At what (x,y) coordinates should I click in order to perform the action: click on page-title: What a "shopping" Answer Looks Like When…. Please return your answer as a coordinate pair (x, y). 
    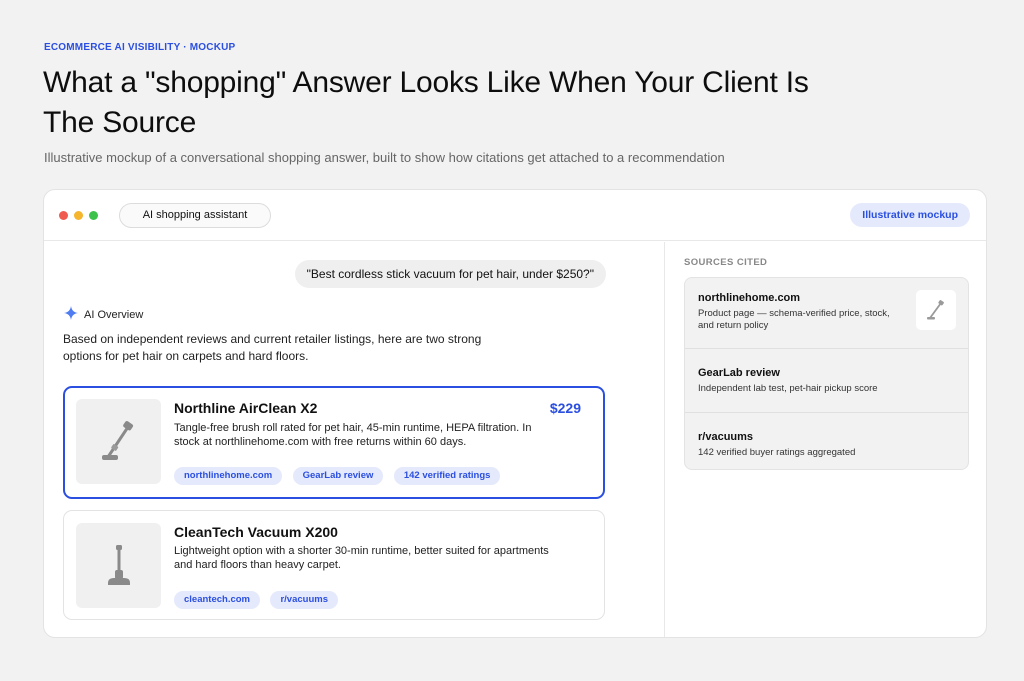
    Looking at the image, I should click on (426, 102).